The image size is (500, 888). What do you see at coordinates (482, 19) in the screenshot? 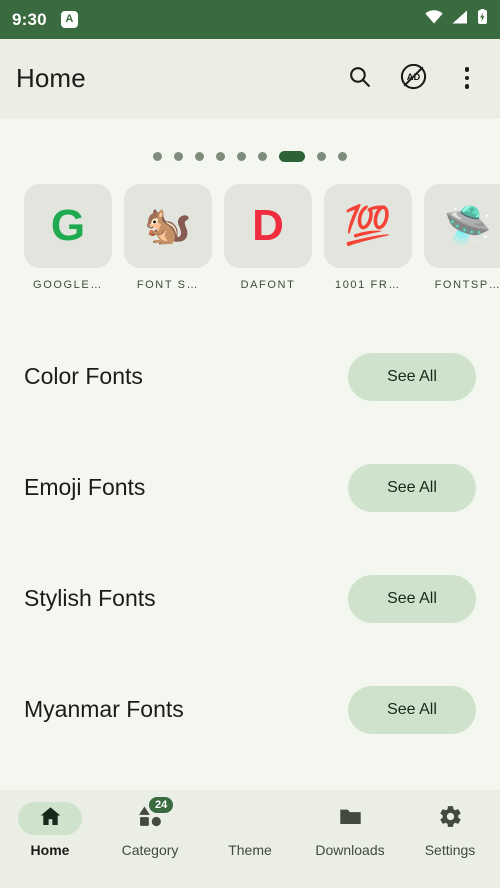
I see `battery-charging-icon` at bounding box center [482, 19].